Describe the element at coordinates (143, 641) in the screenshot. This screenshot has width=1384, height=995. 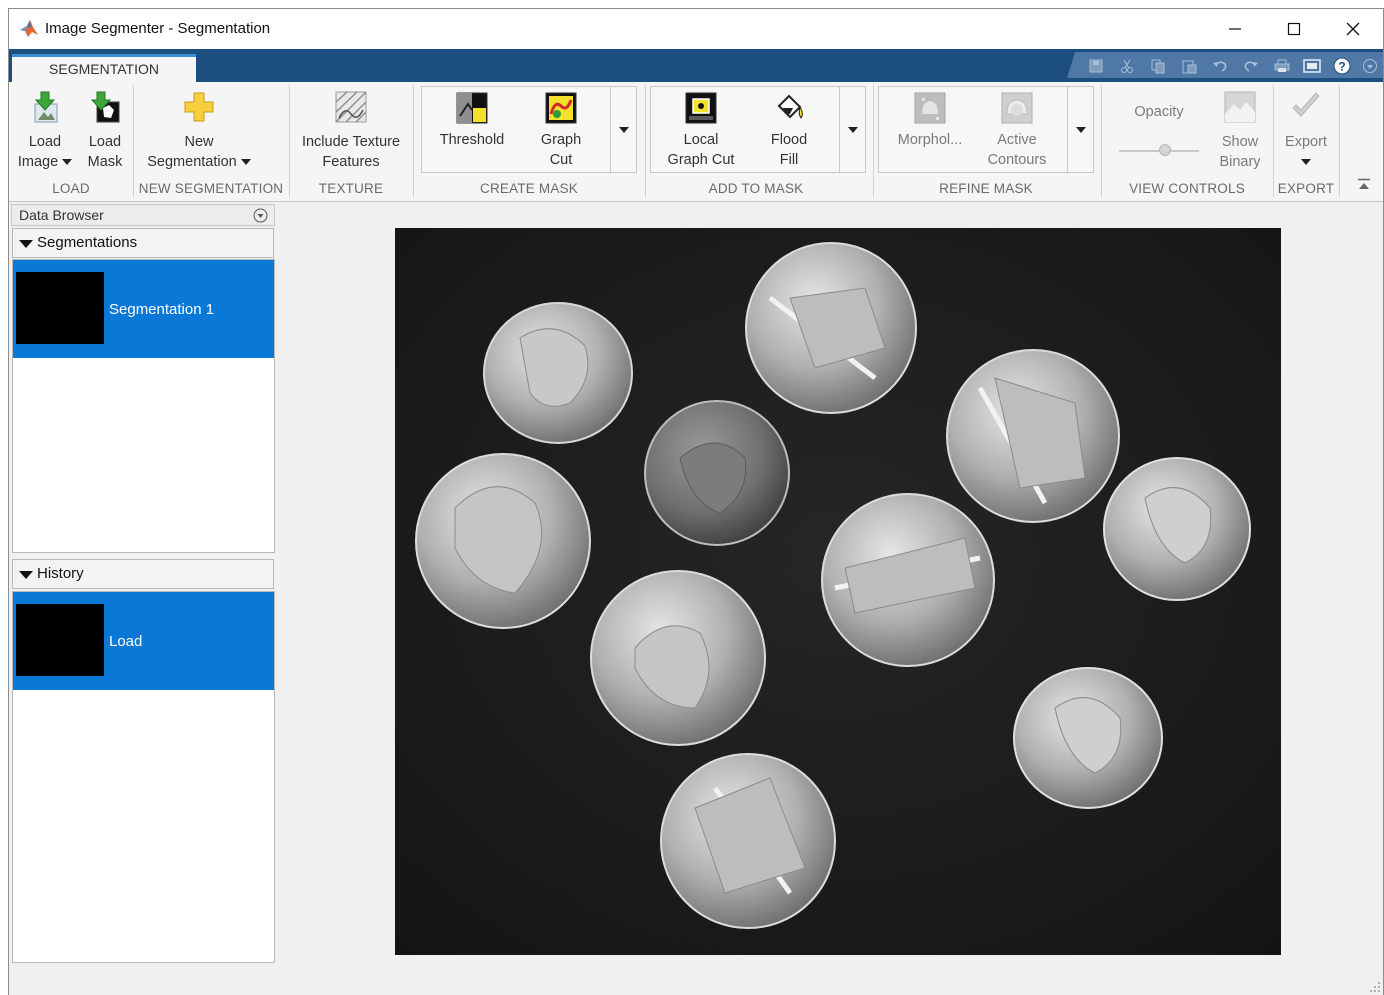
I see `history-list-item: Load` at that location.